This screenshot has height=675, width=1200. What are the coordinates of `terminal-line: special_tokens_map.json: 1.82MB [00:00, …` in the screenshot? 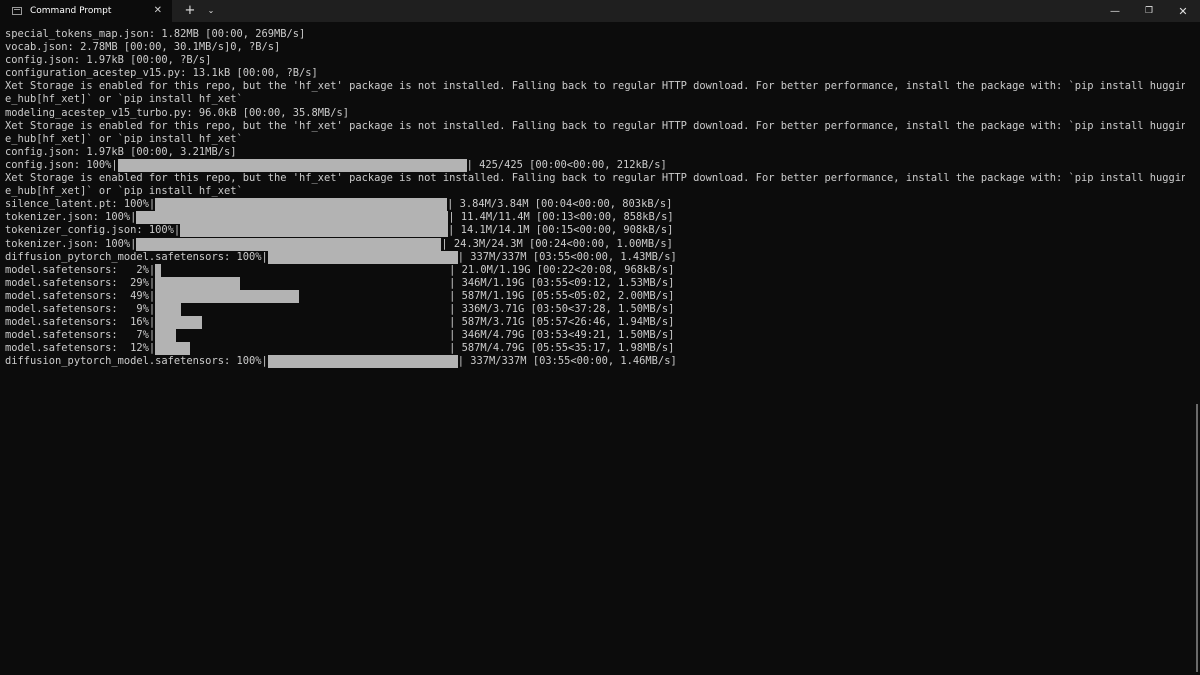 It's located at (155, 34).